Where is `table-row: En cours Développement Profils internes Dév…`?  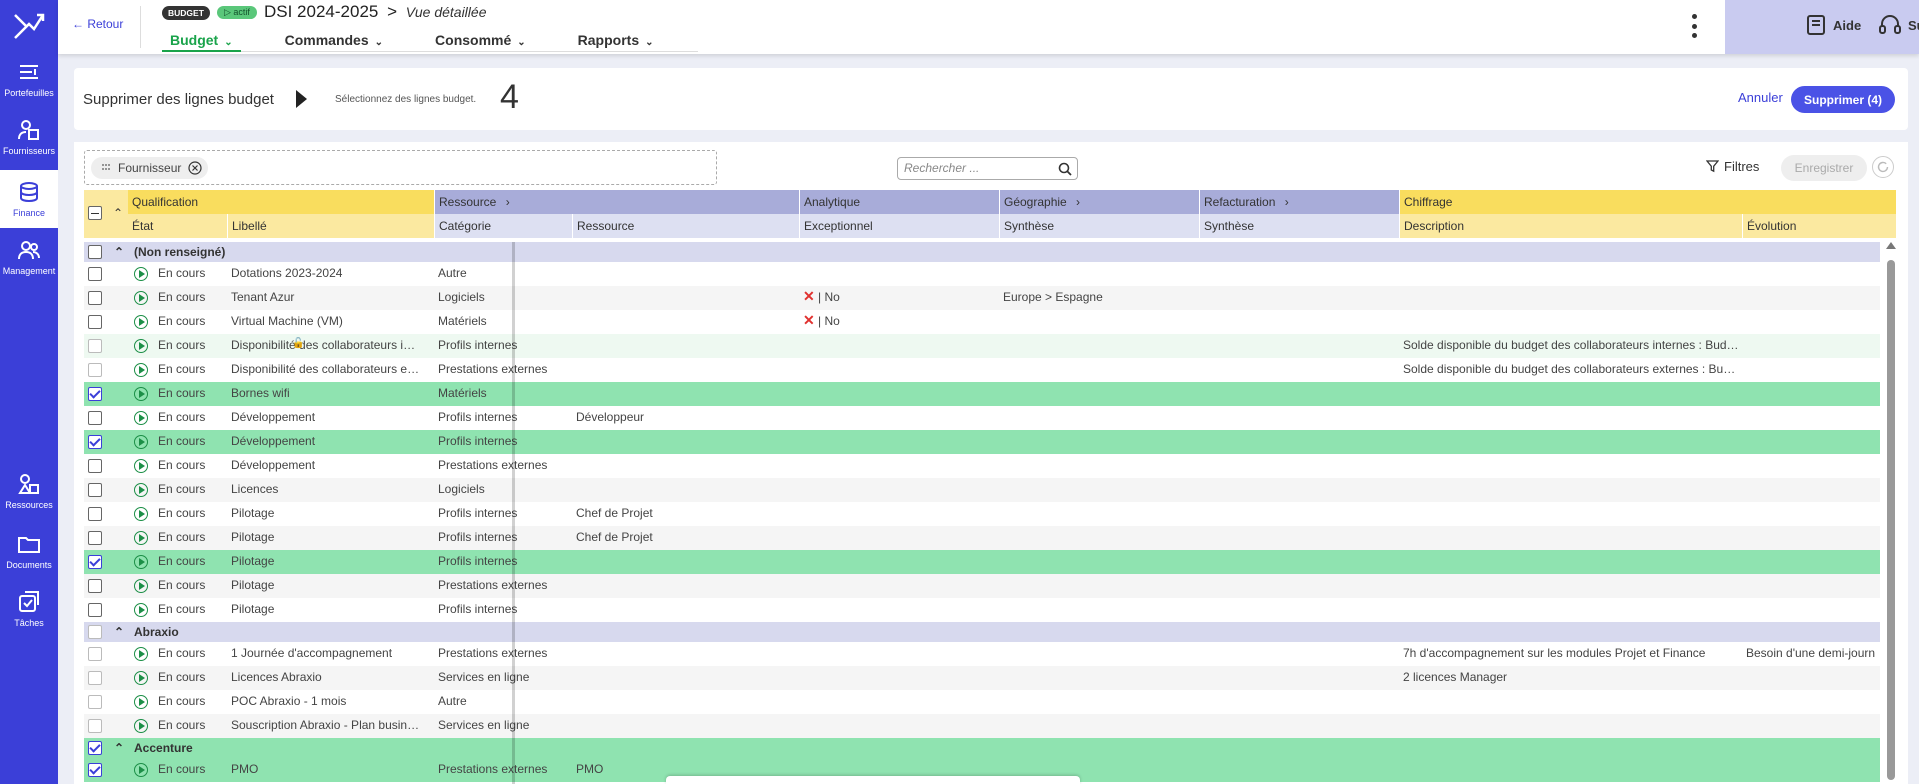 table-row: En cours Développement Profils internes Dév… is located at coordinates (982, 418).